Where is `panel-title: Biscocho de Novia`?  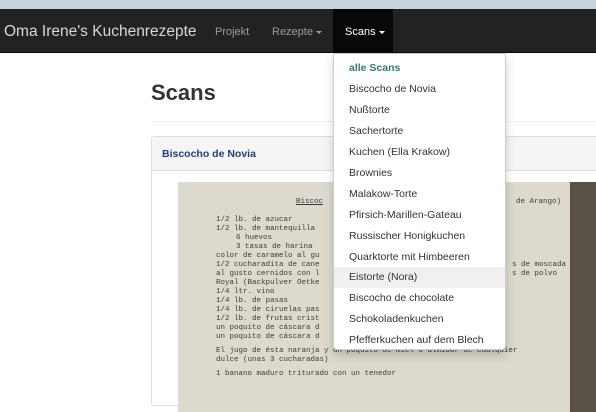
panel-title: Biscocho de Novia is located at coordinates (209, 154).